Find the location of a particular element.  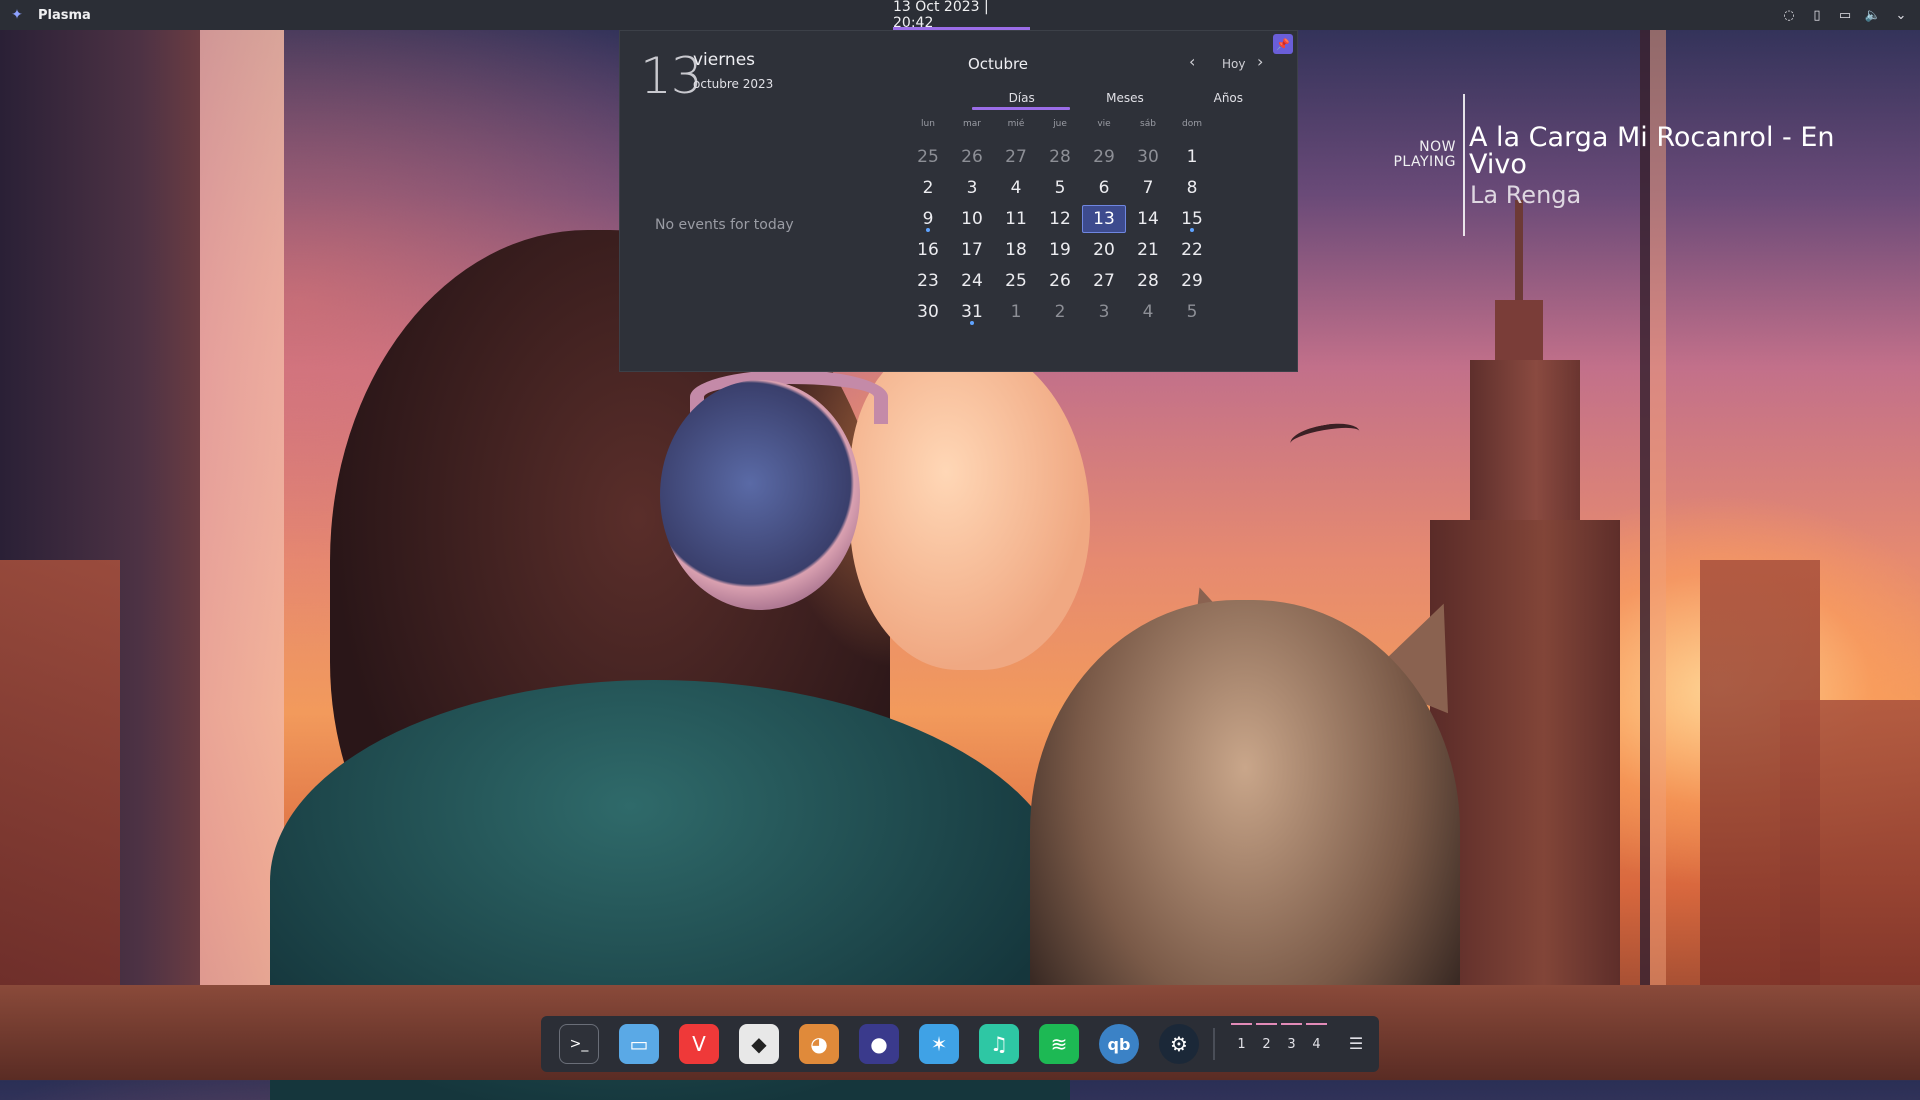

calendar-day: 18 is located at coordinates (1016, 250).